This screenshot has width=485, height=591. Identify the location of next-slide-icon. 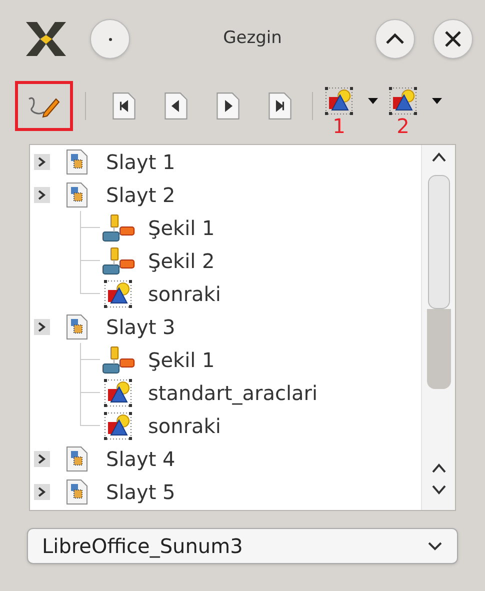
(228, 106).